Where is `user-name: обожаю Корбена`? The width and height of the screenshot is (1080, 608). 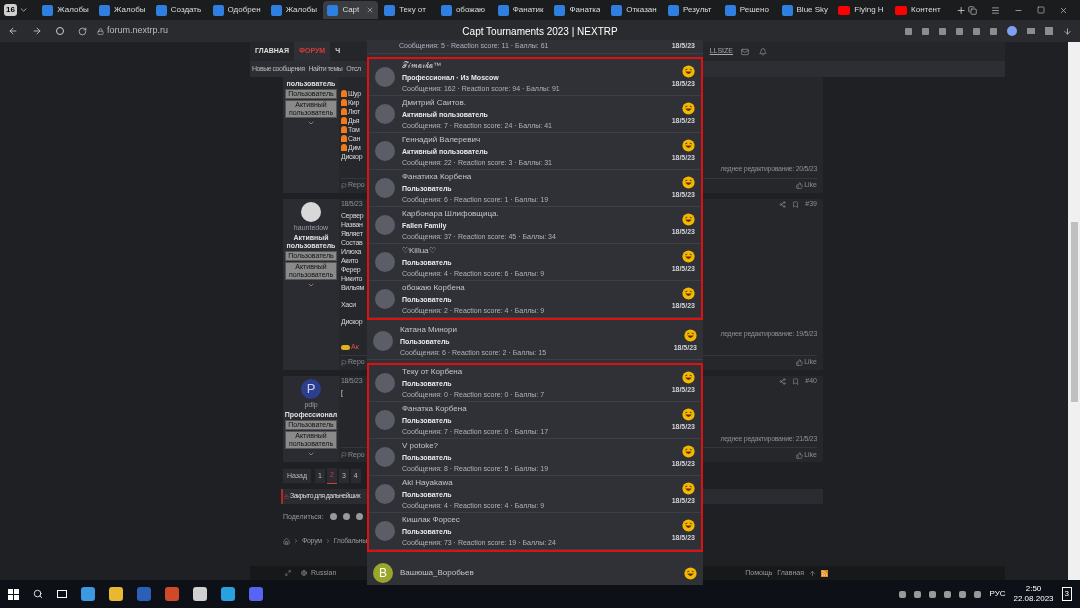 user-name: обожаю Корбена is located at coordinates (473, 287).